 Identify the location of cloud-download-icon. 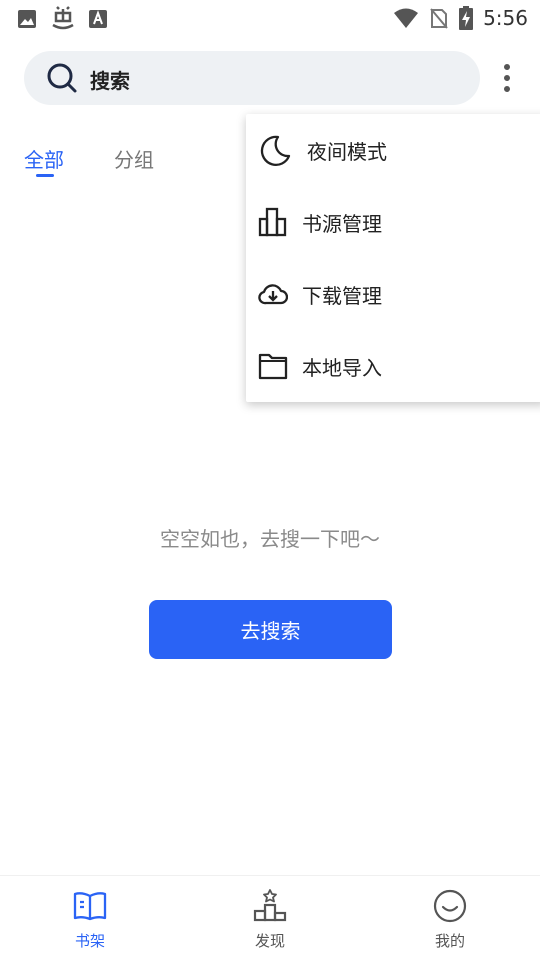
(273, 294).